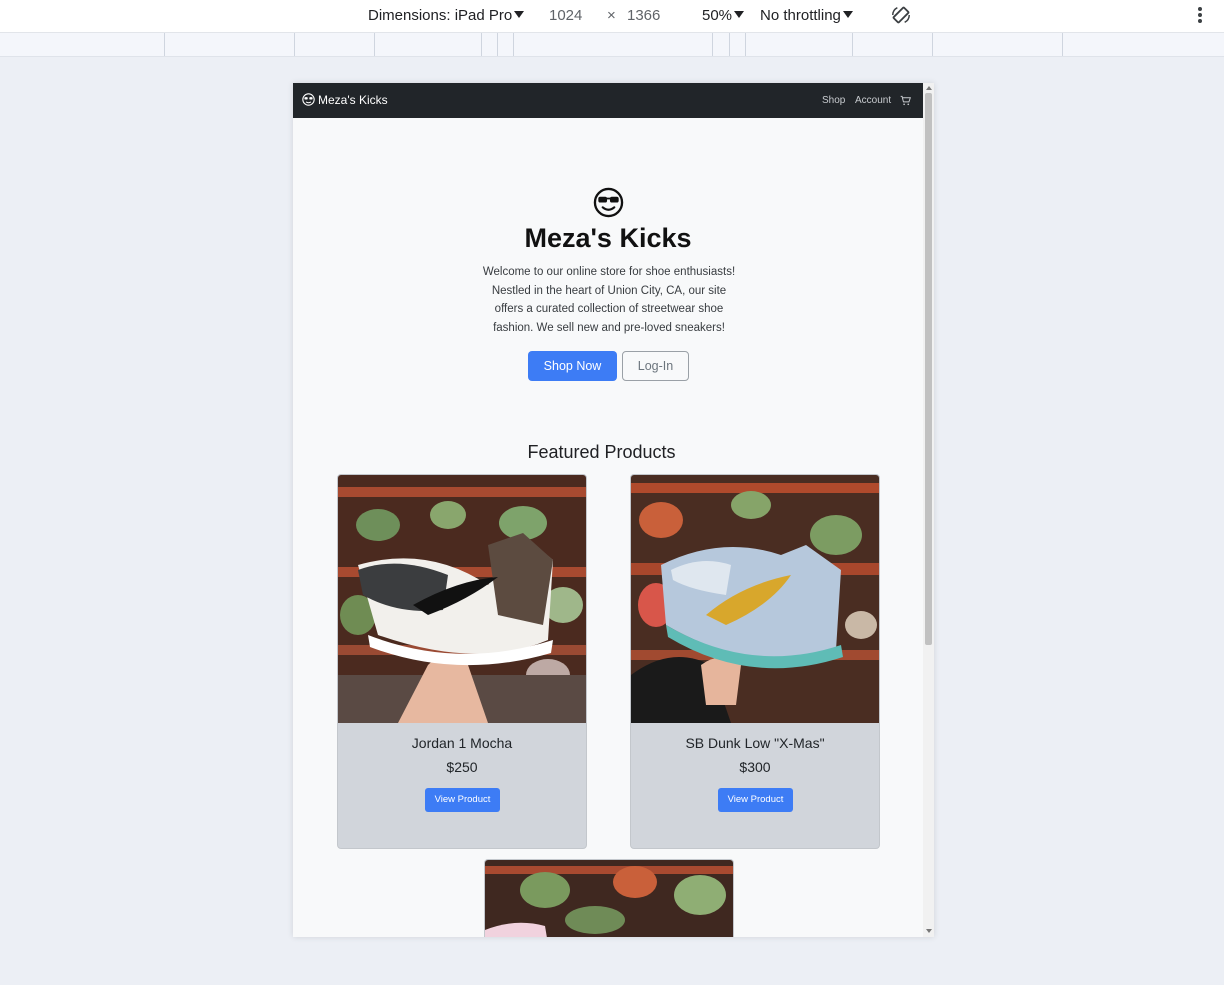 This screenshot has height=985, width=1224. I want to click on device-width-input: 1024, so click(565, 16).